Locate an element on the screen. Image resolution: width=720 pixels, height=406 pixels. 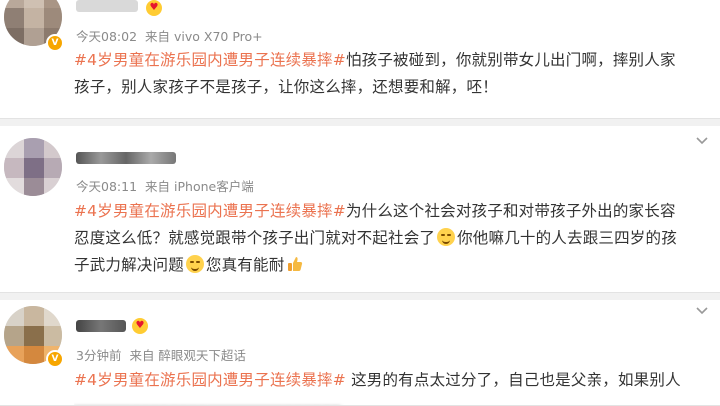
comment-time: 今天08:11 is located at coordinates (107, 186).